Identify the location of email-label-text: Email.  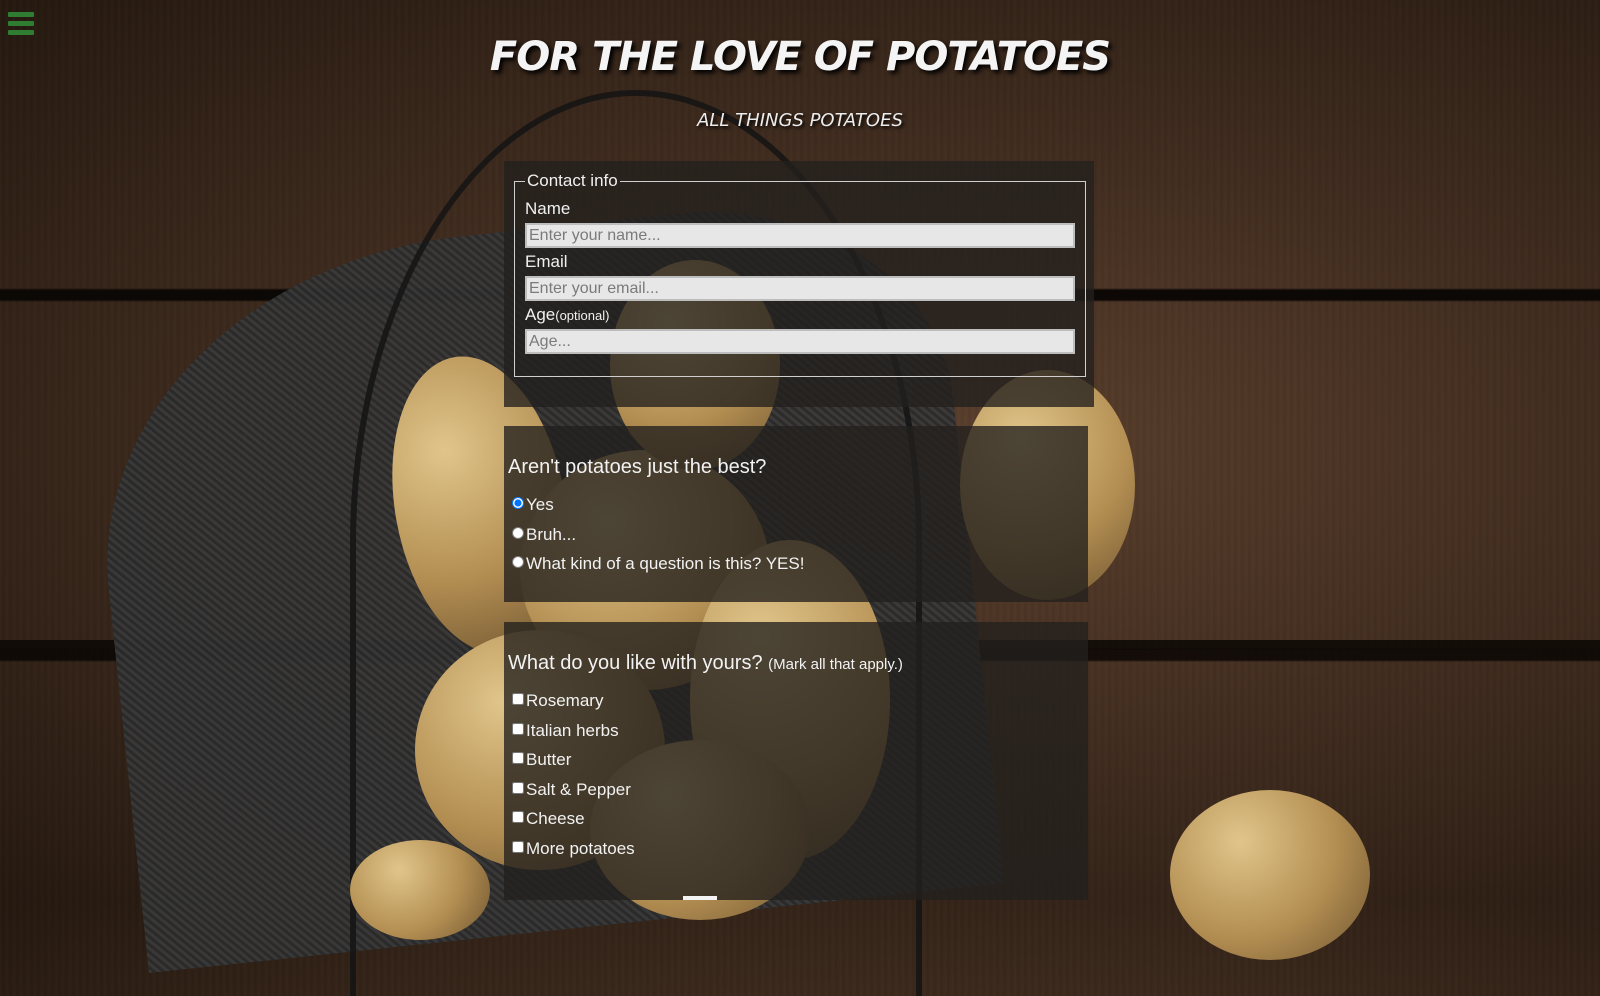
(546, 261).